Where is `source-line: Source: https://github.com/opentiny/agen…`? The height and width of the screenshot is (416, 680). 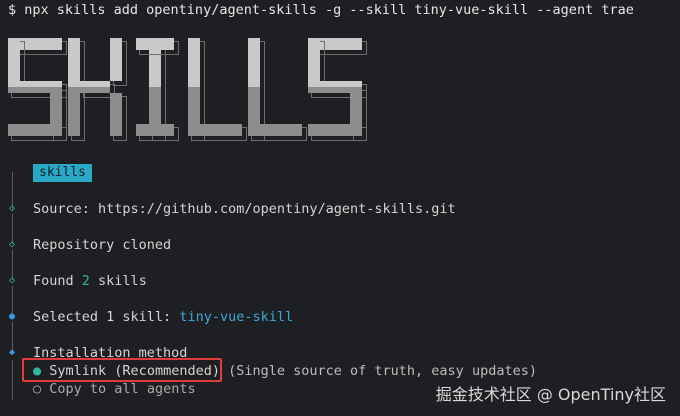 source-line: Source: https://github.com/opentiny/agen… is located at coordinates (244, 209).